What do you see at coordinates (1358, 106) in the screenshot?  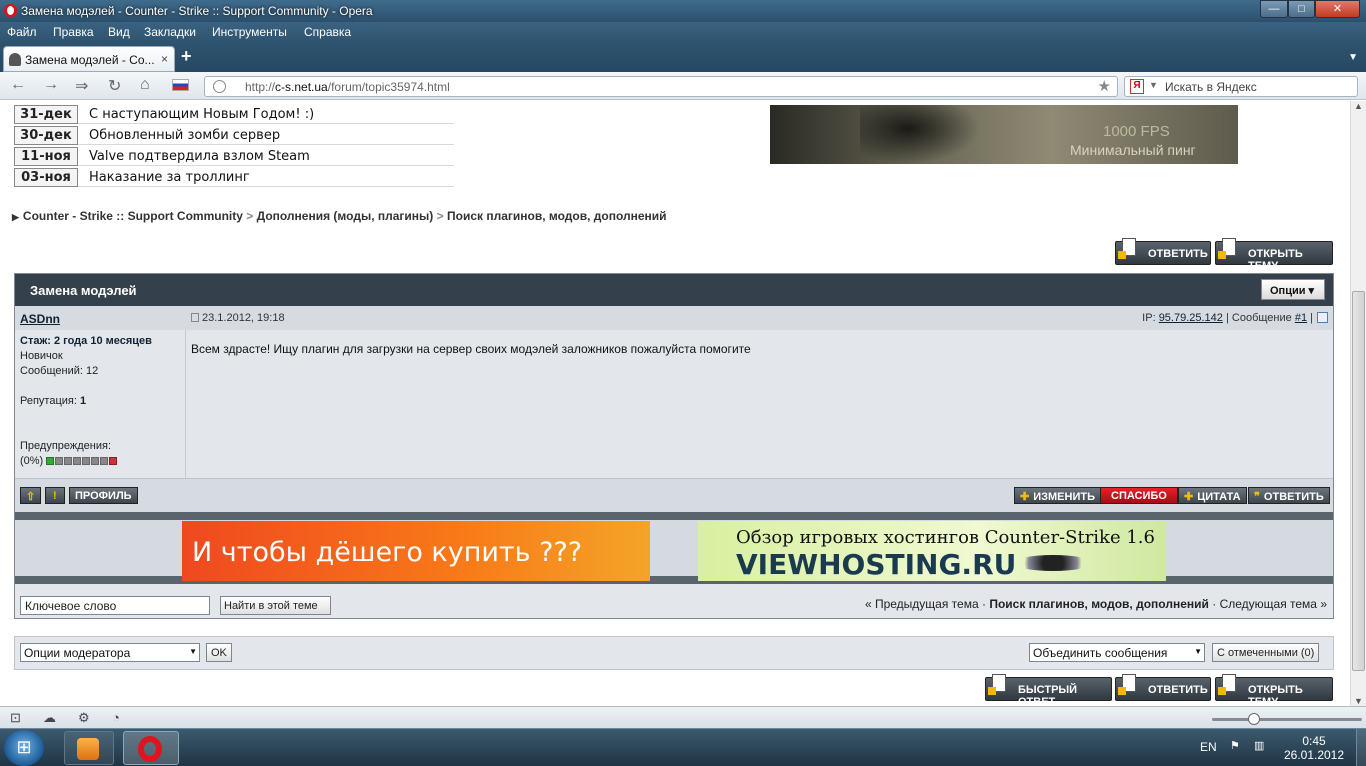 I see `scroll-up-arrow-icon: ▲` at bounding box center [1358, 106].